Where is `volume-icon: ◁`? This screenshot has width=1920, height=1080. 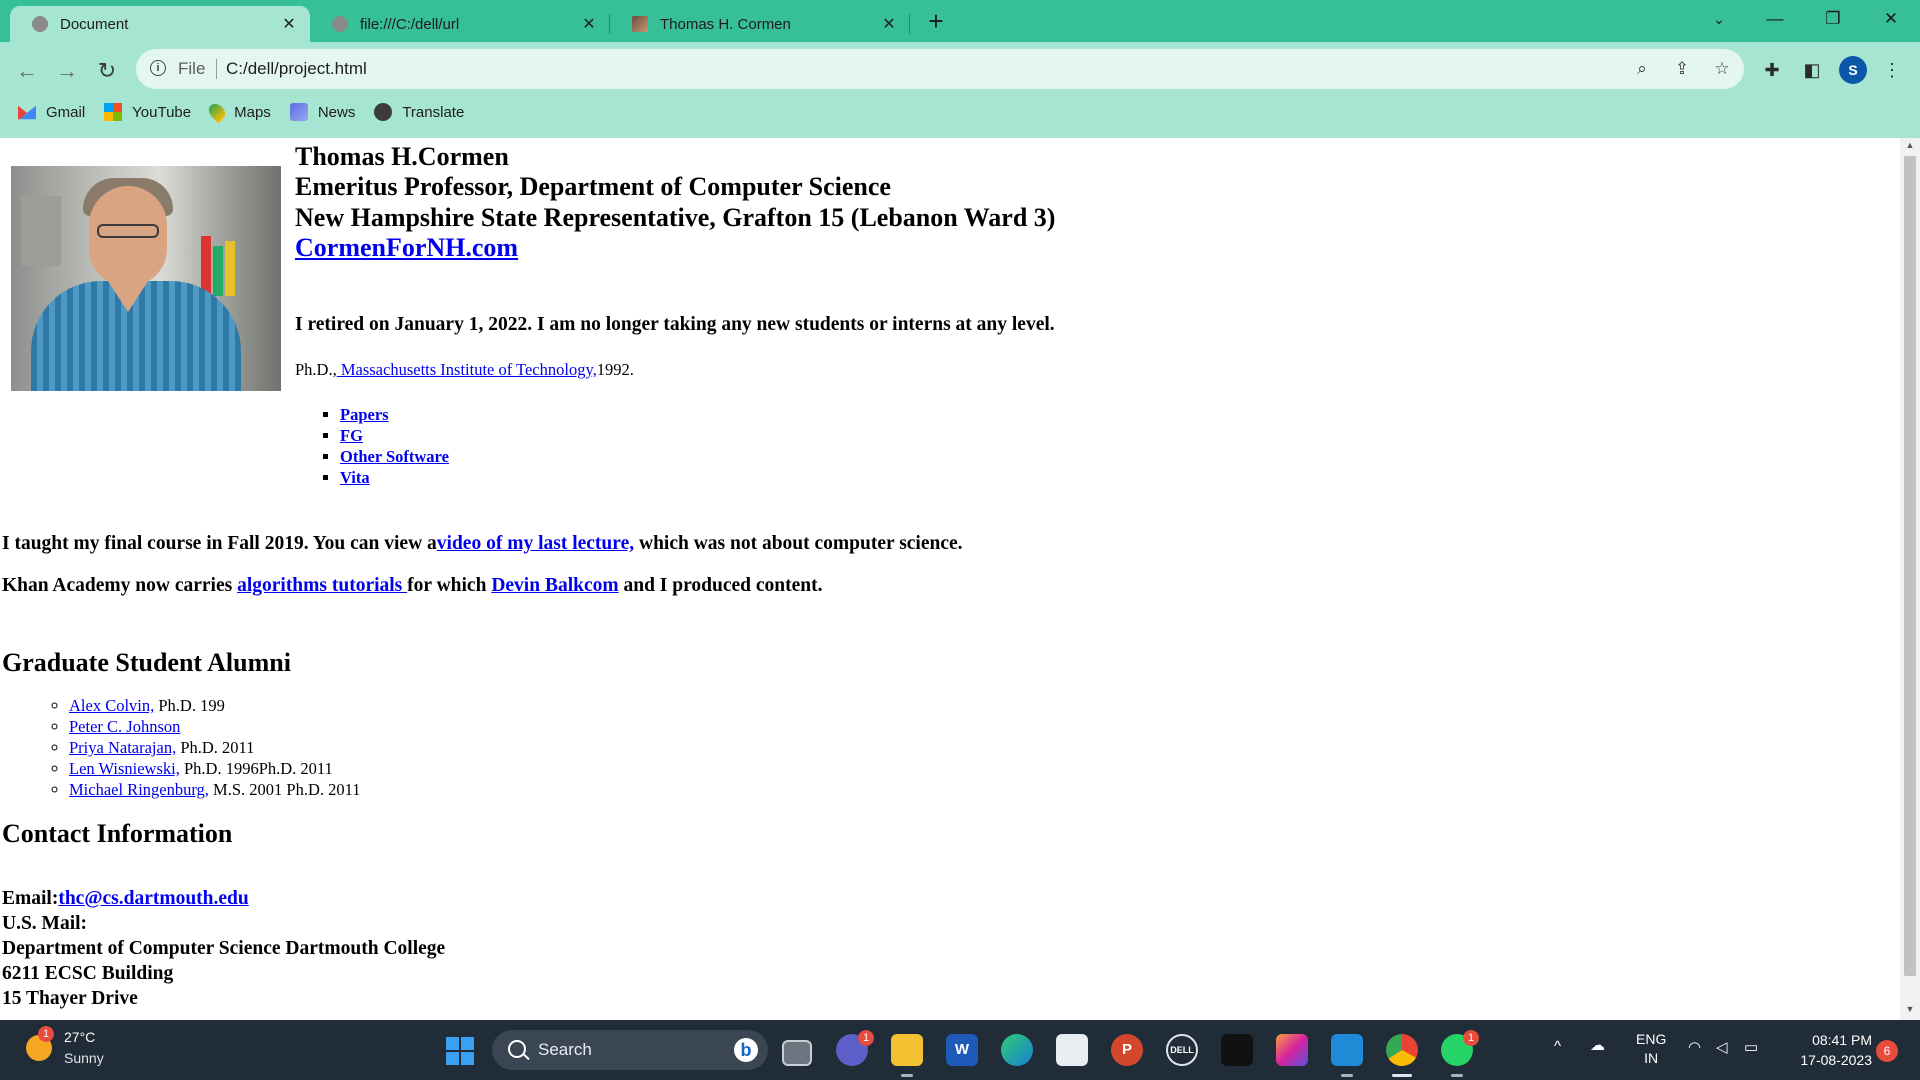
volume-icon: ◁ is located at coordinates (1722, 1047).